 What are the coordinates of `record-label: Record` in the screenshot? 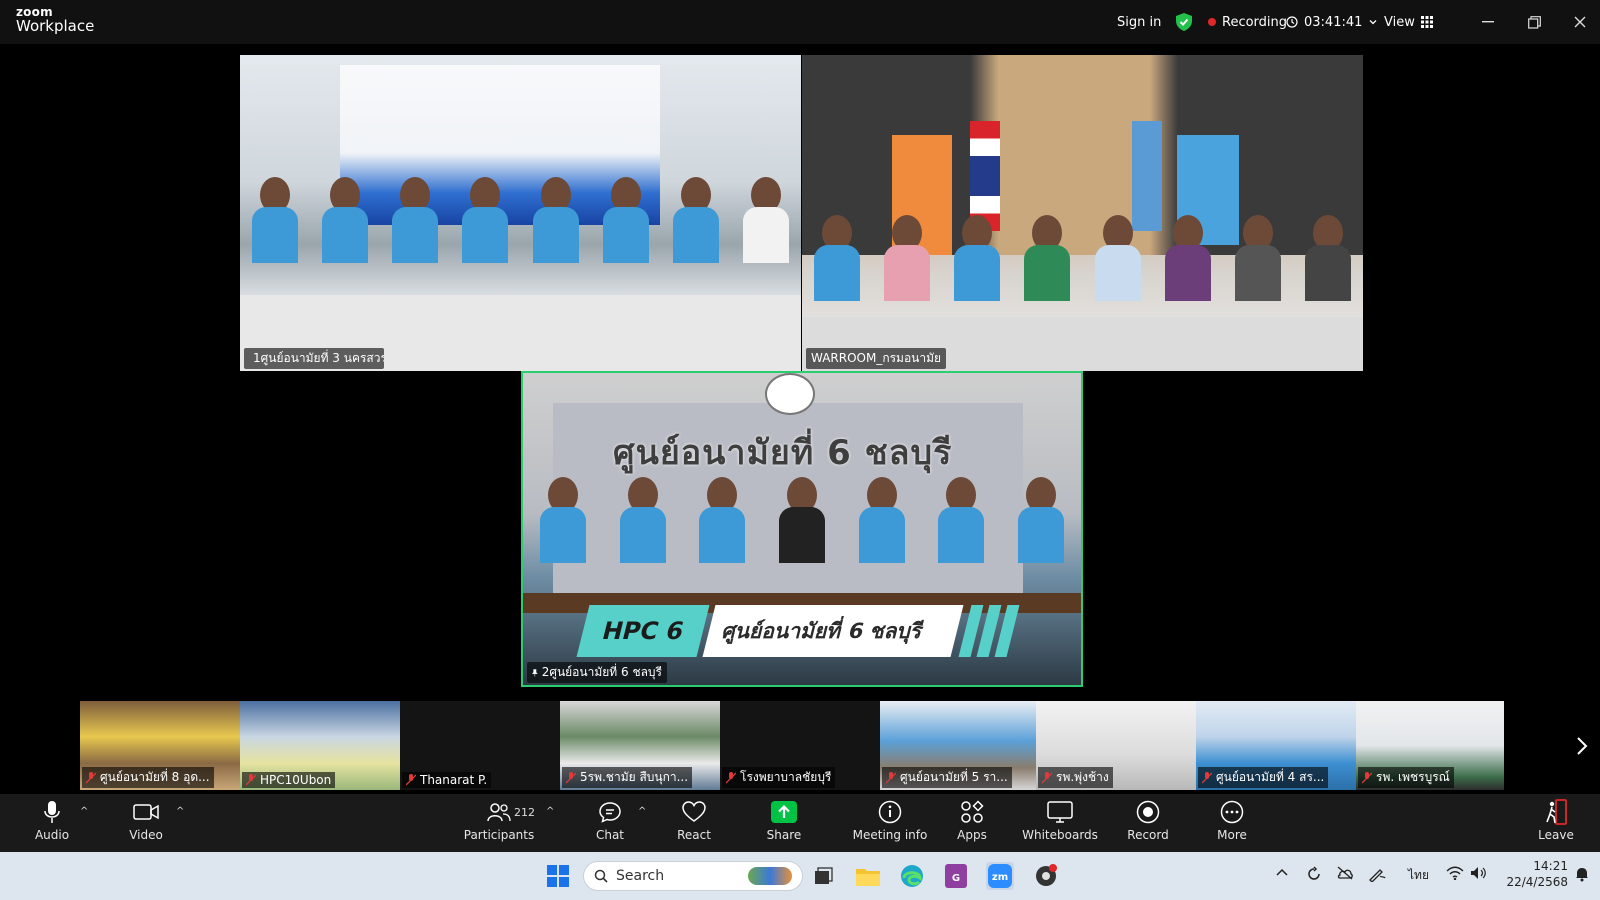 It's located at (1148, 835).